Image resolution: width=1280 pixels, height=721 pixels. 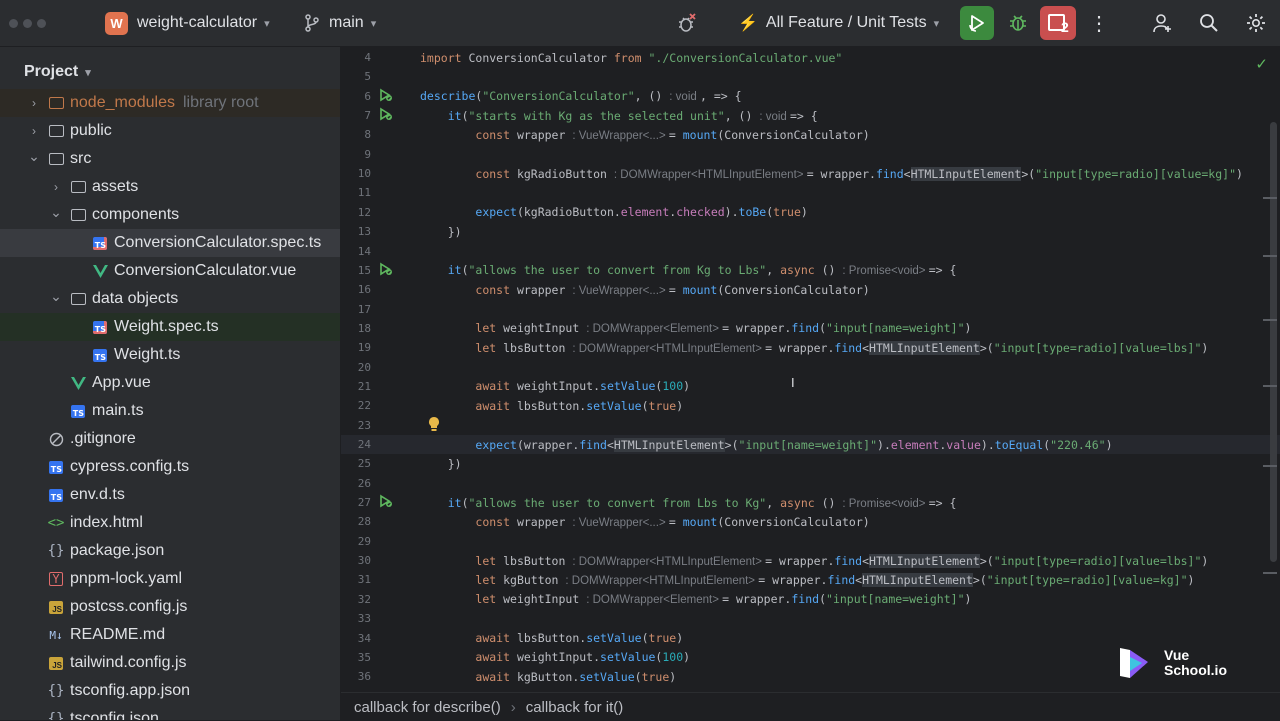 I want to click on line-number: 6, so click(x=356, y=96).